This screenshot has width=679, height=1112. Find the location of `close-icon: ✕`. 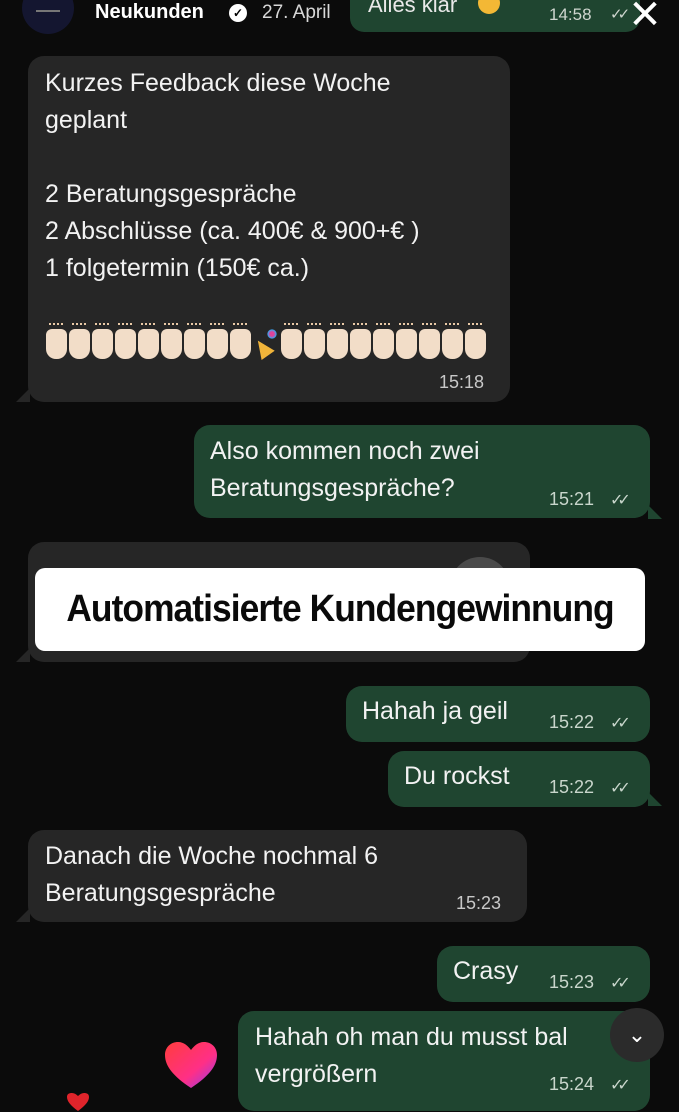

close-icon: ✕ is located at coordinates (645, 18).